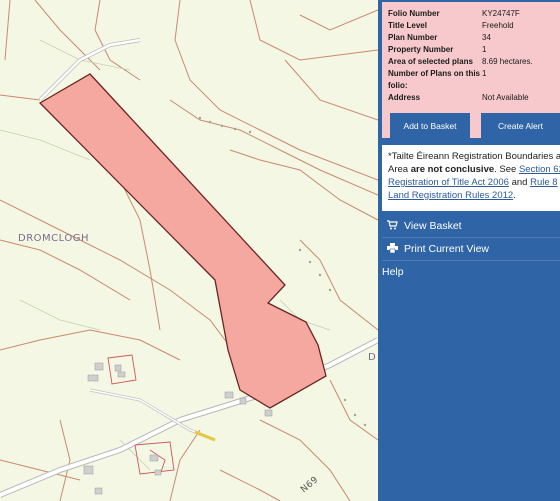  What do you see at coordinates (421, 49) in the screenshot?
I see `info-label: Property Number` at bounding box center [421, 49].